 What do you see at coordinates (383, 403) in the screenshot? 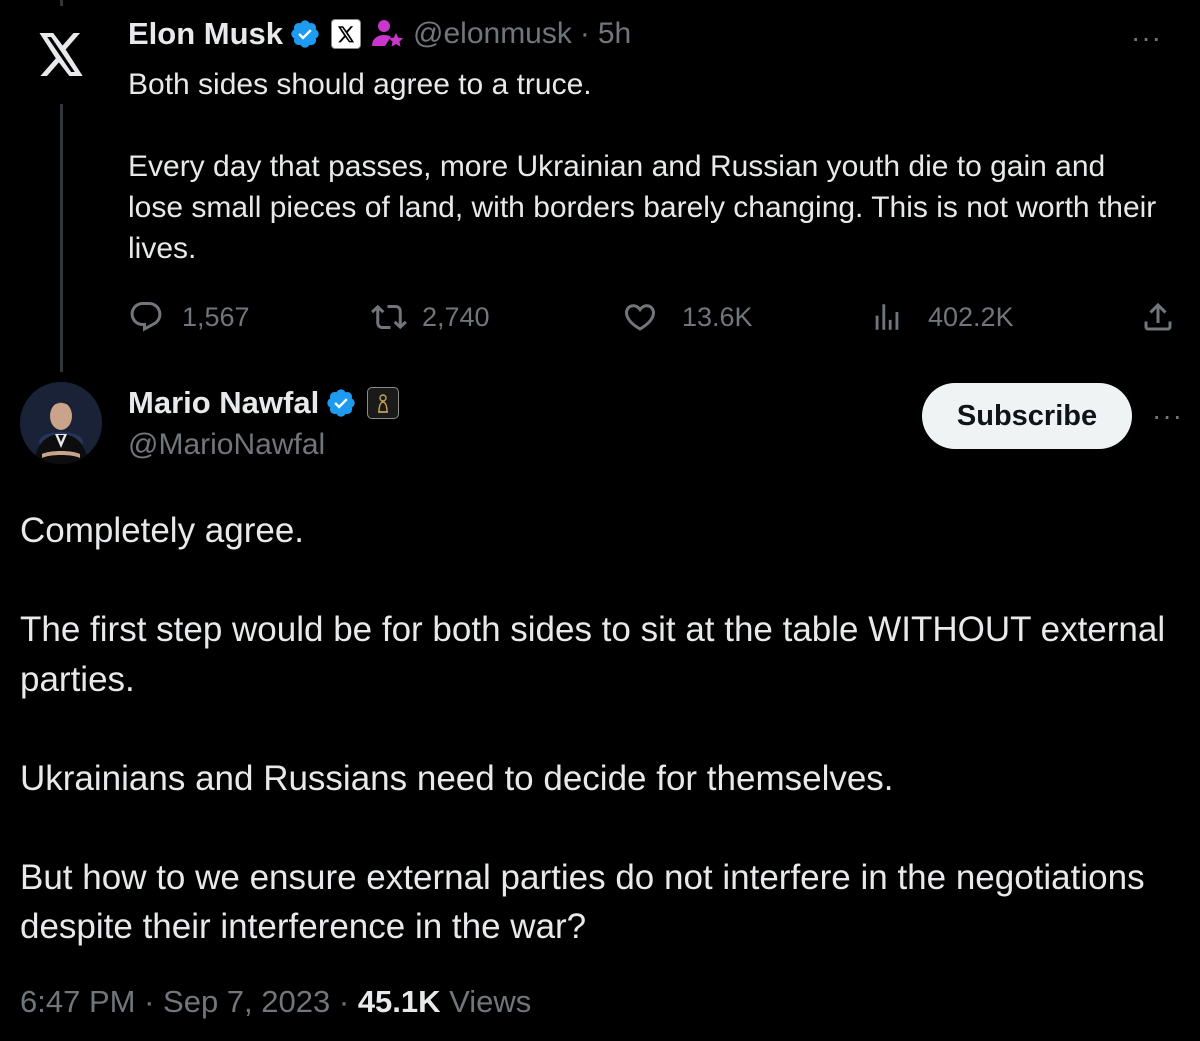
I see `affiliate-badge-icon` at bounding box center [383, 403].